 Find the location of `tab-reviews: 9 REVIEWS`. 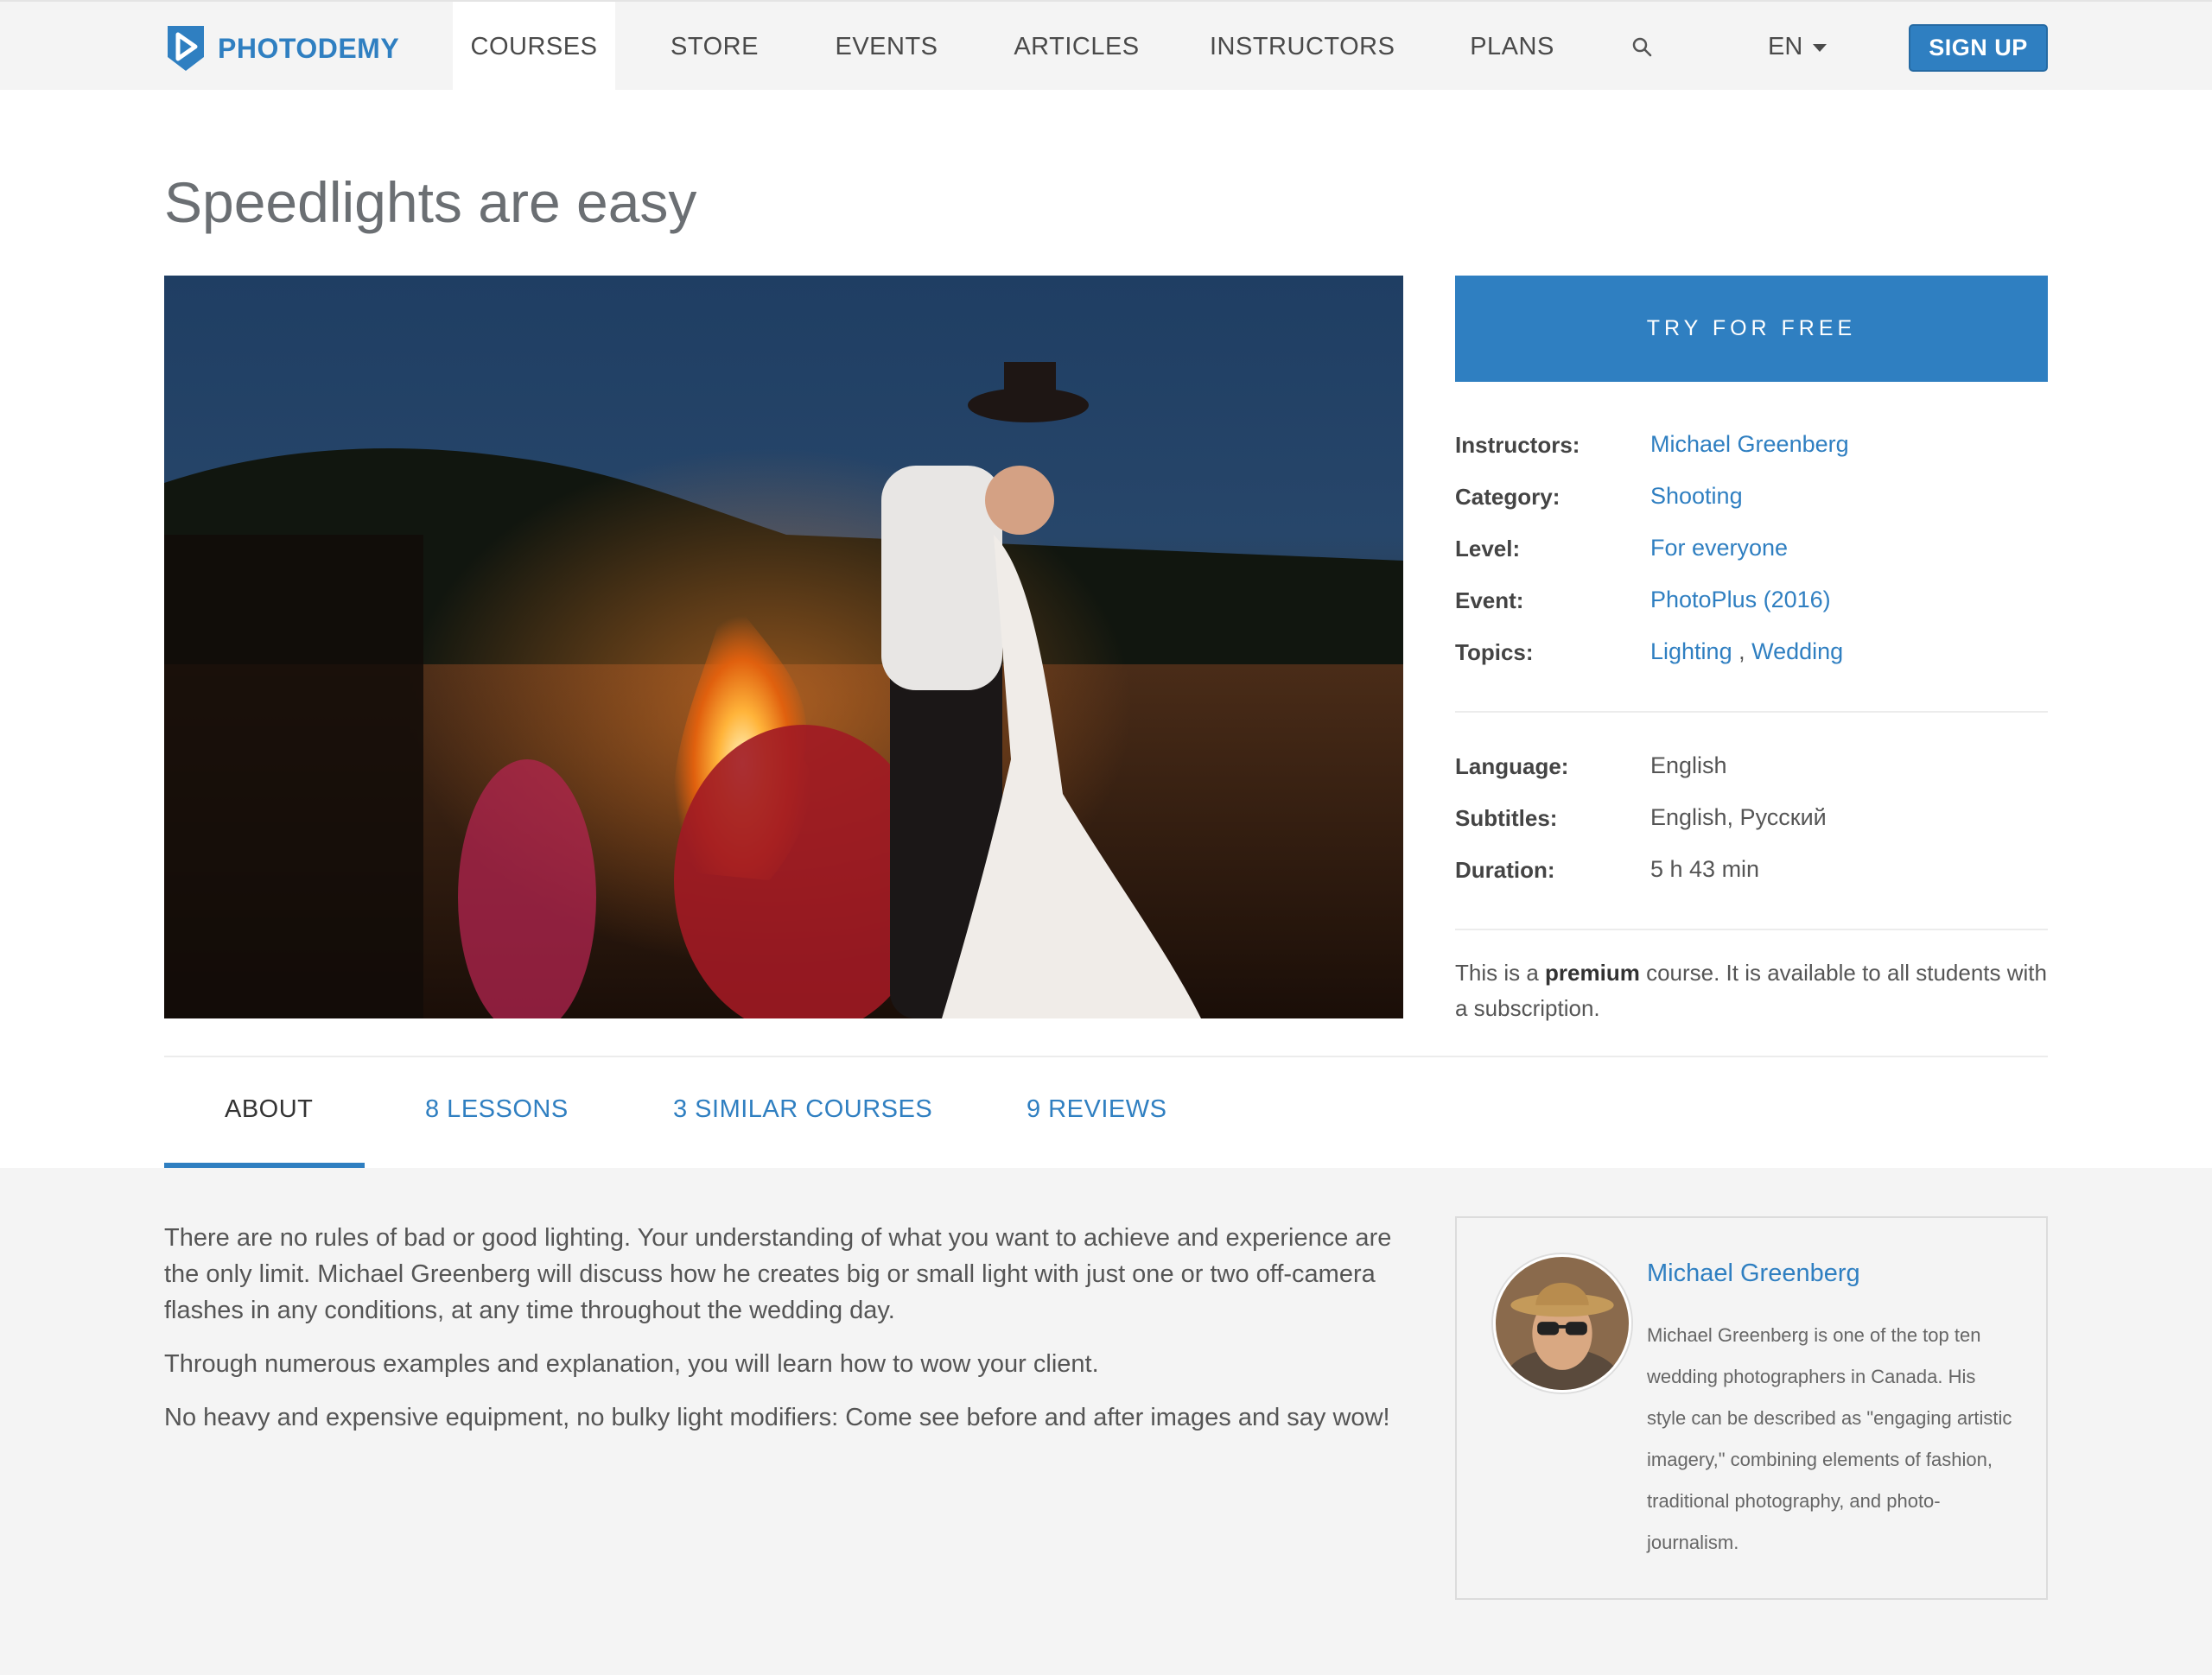

tab-reviews: 9 REVIEWS is located at coordinates (1096, 1109).